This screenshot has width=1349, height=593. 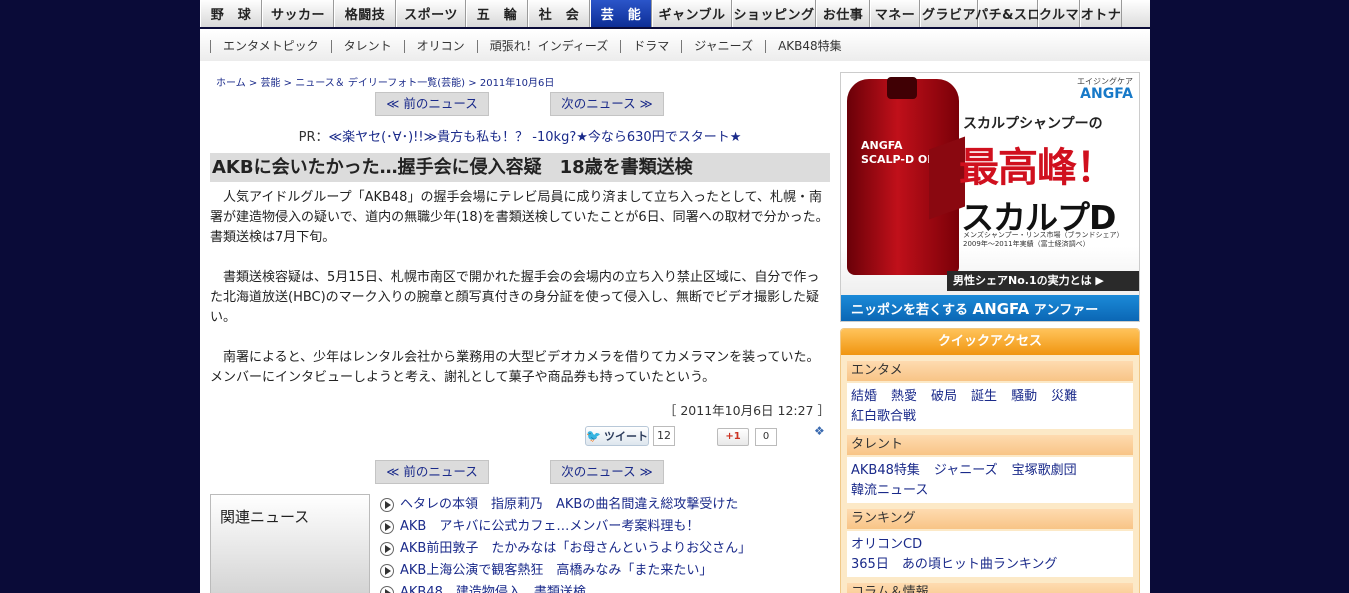 I want to click on quick-link: 結婚, so click(x=864, y=397).